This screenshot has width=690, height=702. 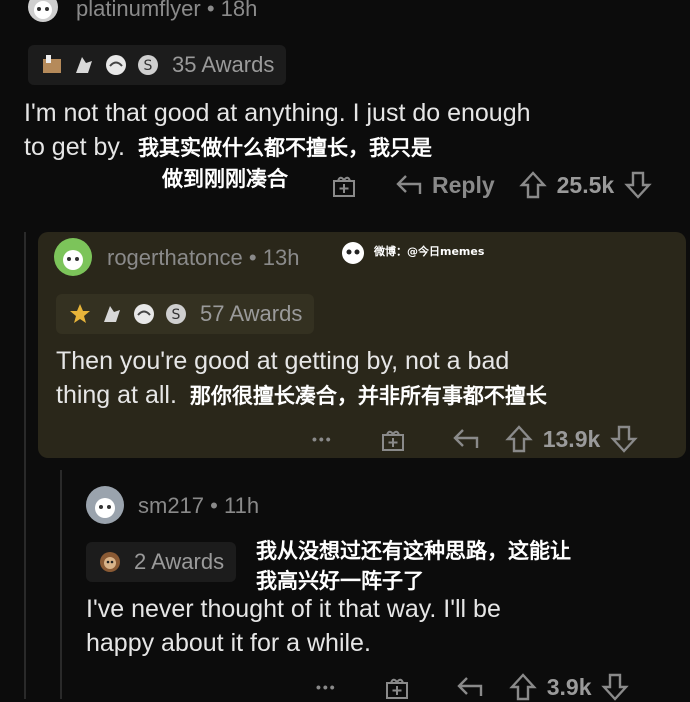 What do you see at coordinates (80, 313) in the screenshot?
I see `gold-award-icon` at bounding box center [80, 313].